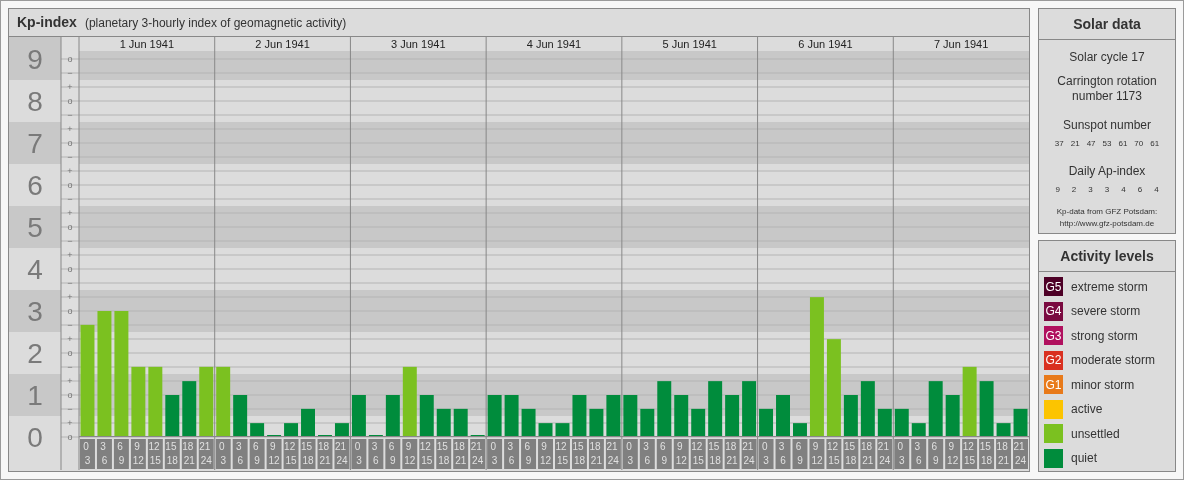  I want to click on date-label: 3 Jun 1941, so click(418, 44).